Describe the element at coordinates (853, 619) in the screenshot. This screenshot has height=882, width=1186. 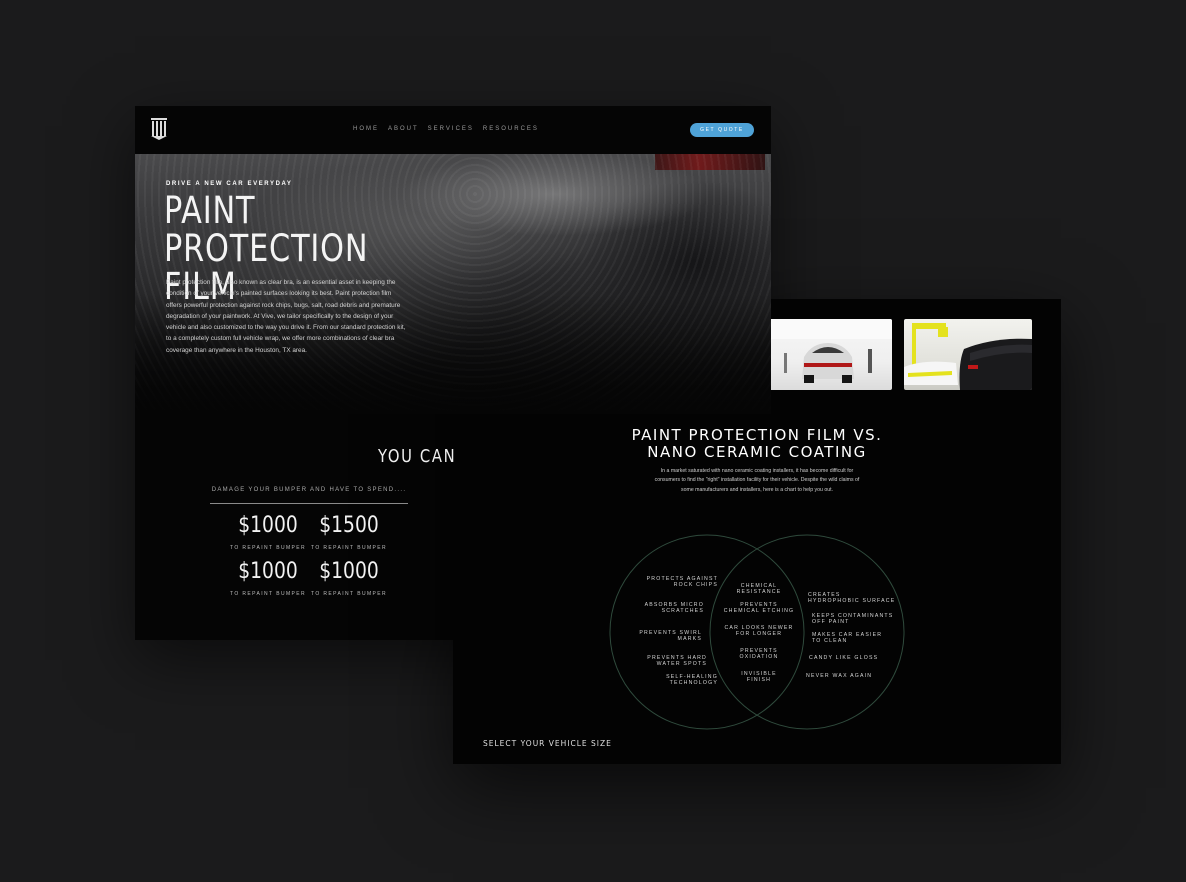
I see `venn-right-item: KEEPS CONTAMINANTS OFF PAINT` at that location.